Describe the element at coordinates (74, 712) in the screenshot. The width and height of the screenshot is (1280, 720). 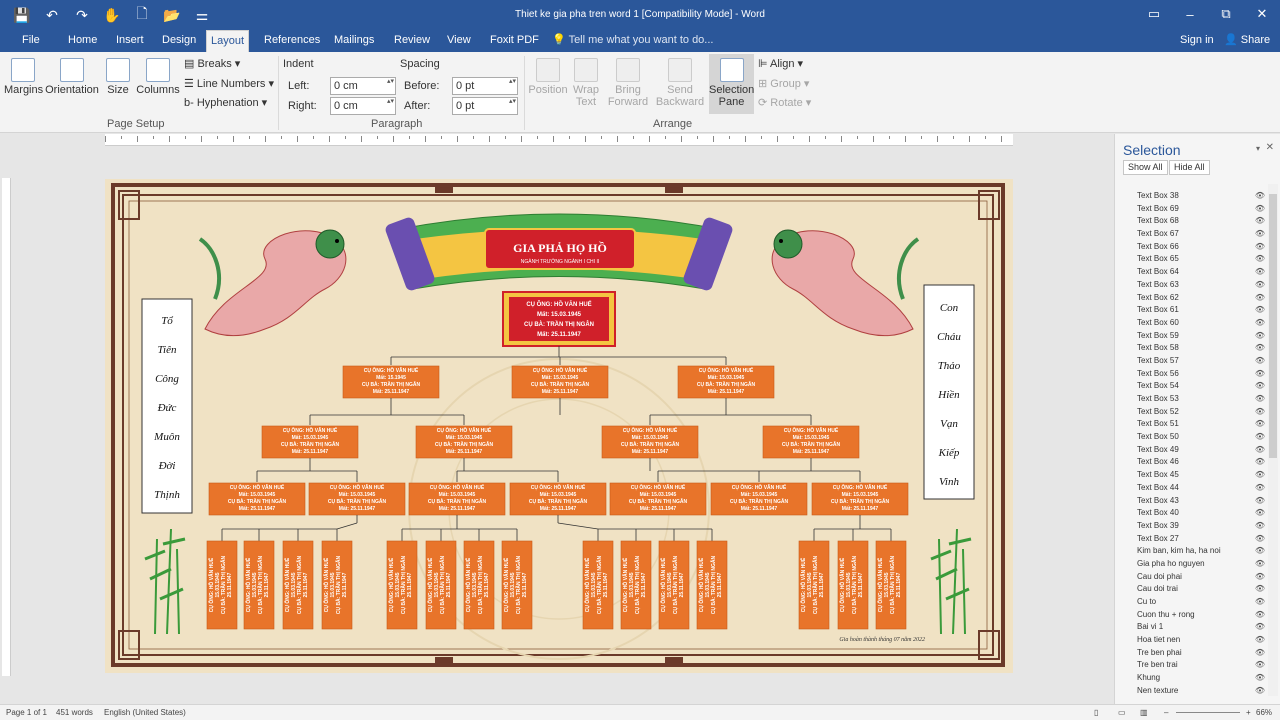
I see `word-count: 451 words` at that location.